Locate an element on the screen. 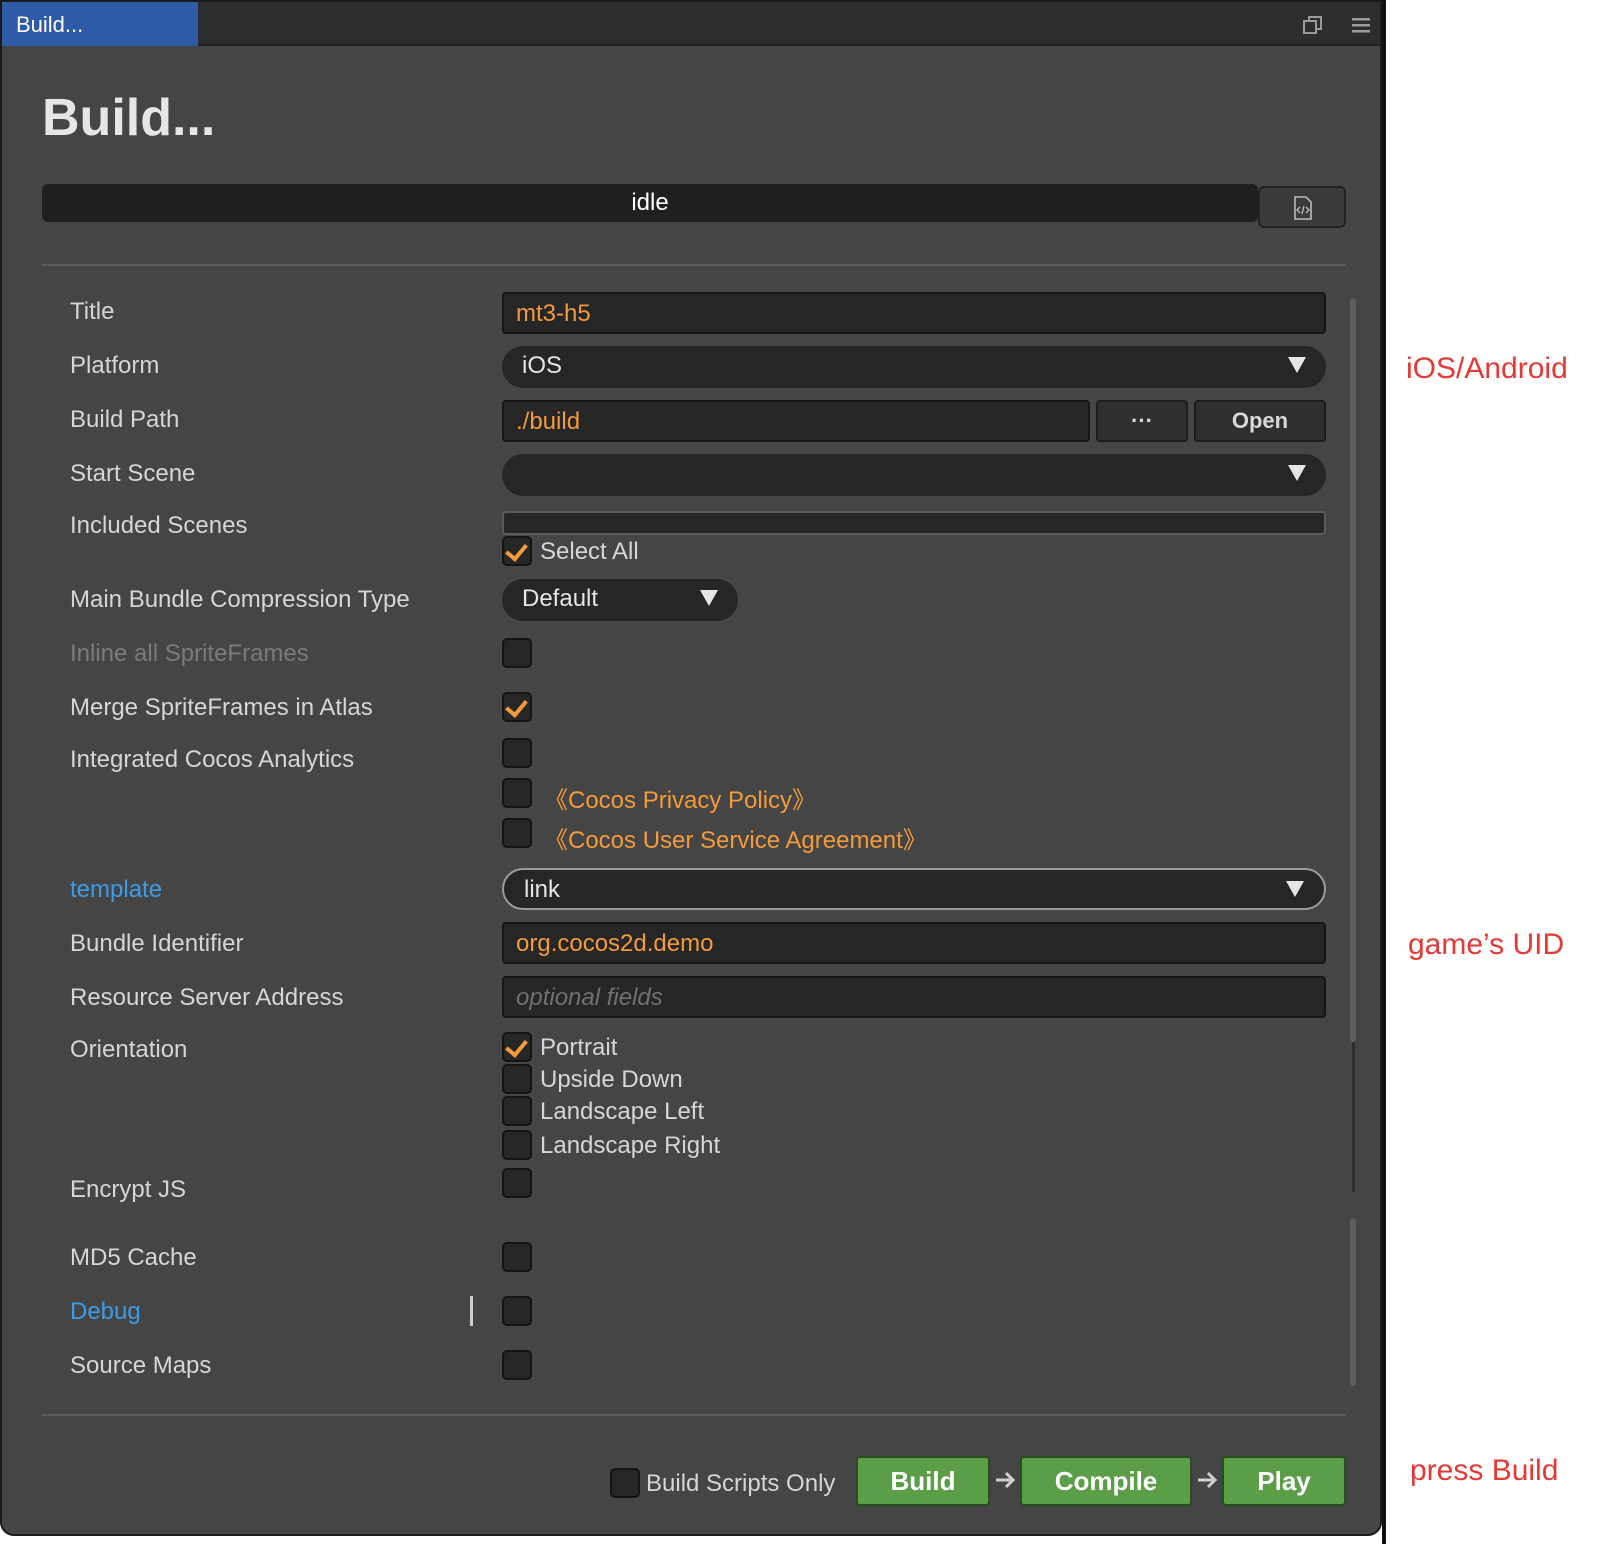 This screenshot has width=1600, height=1544. build-button: Build is located at coordinates (923, 1481).